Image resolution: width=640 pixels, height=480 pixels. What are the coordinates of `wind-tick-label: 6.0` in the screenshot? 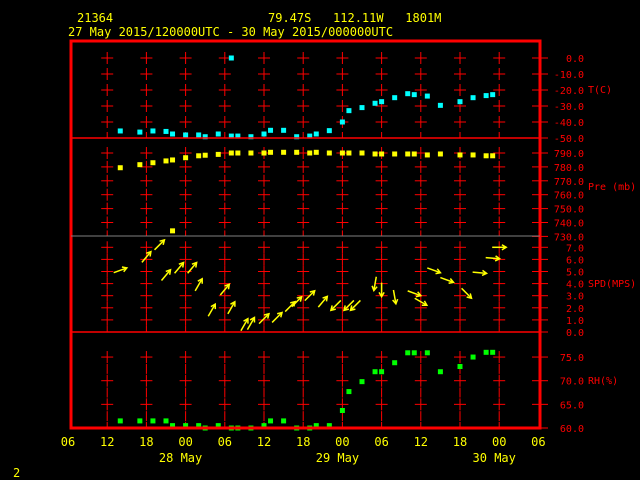 It's located at (575, 260).